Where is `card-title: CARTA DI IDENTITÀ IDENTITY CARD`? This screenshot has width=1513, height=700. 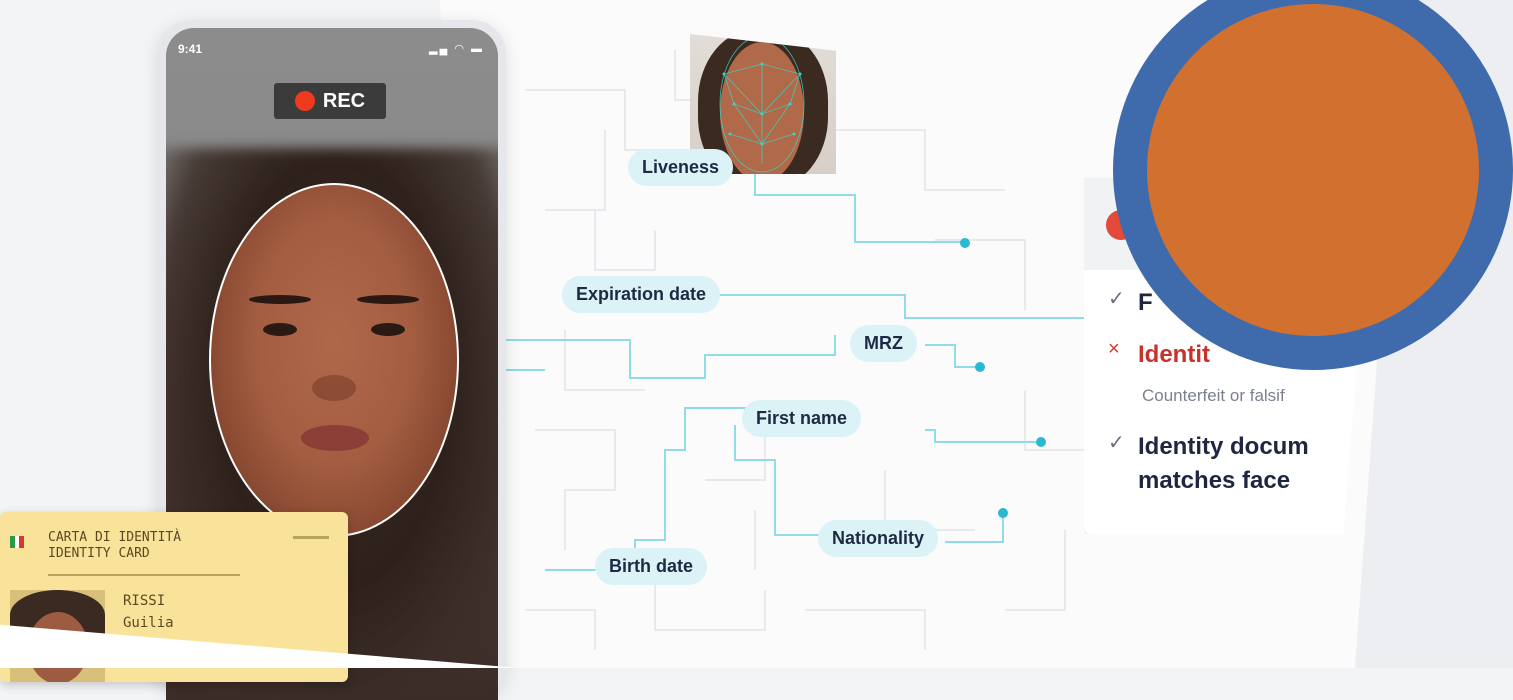
card-title: CARTA DI IDENTITÀ IDENTITY CARD is located at coordinates (114, 546).